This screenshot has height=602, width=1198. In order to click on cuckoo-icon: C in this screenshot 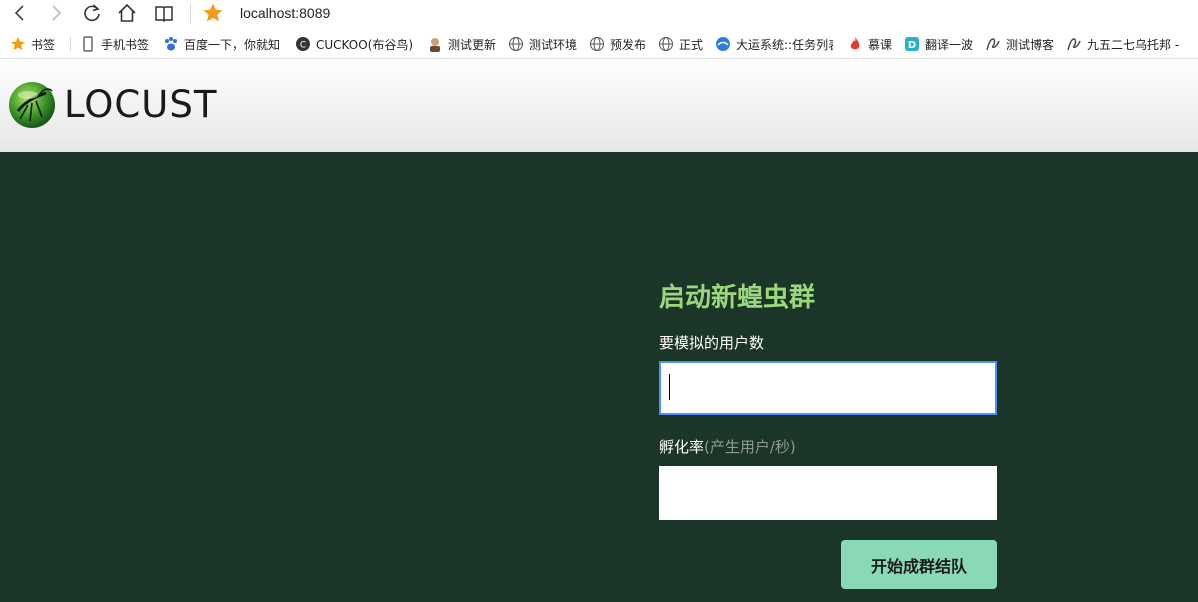, I will do `click(303, 44)`.